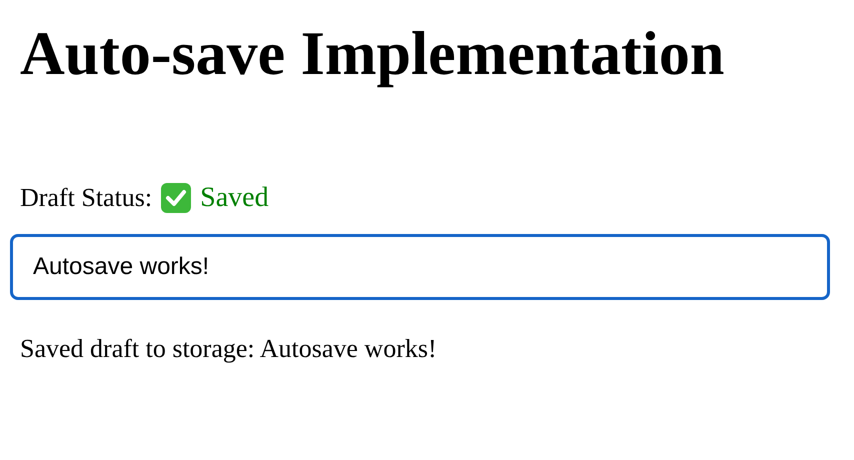  I want to click on input-field: Autosave works!, so click(420, 267).